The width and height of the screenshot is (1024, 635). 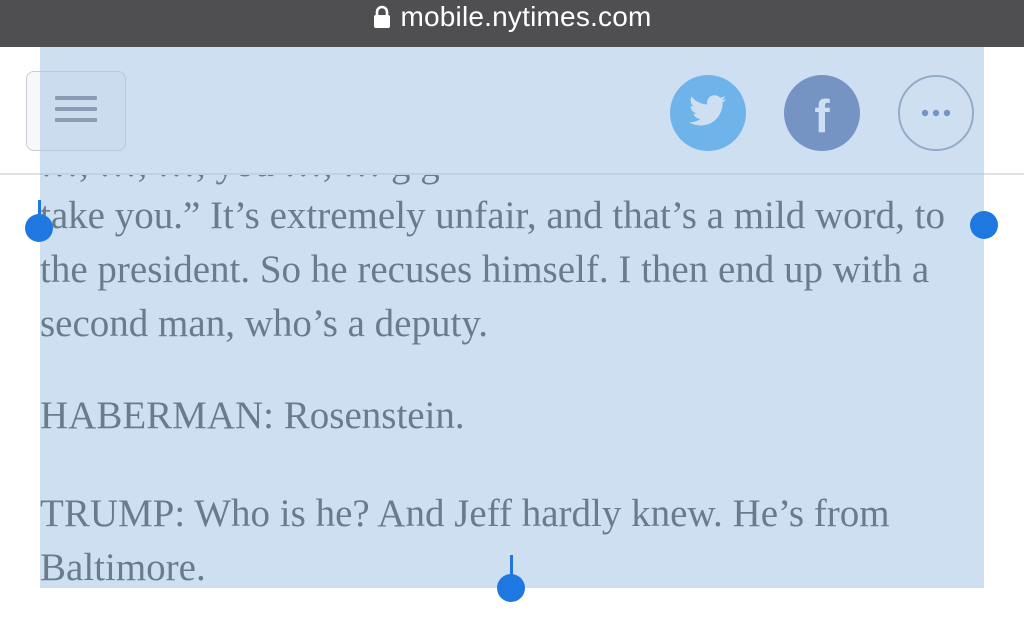 What do you see at coordinates (382, 17) in the screenshot?
I see `lock-icon` at bounding box center [382, 17].